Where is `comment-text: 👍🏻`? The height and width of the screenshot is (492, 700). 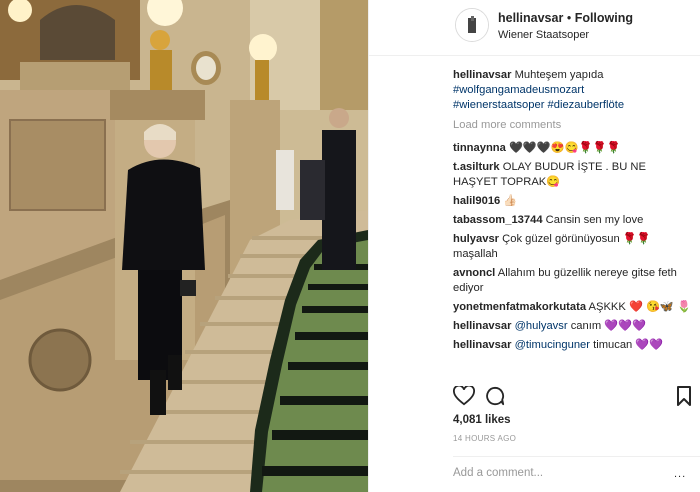 comment-text: 👍🏻 is located at coordinates (510, 201).